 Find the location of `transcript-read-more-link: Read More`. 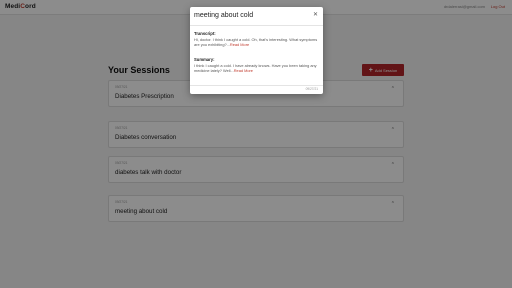

transcript-read-more-link: Read More is located at coordinates (239, 44).